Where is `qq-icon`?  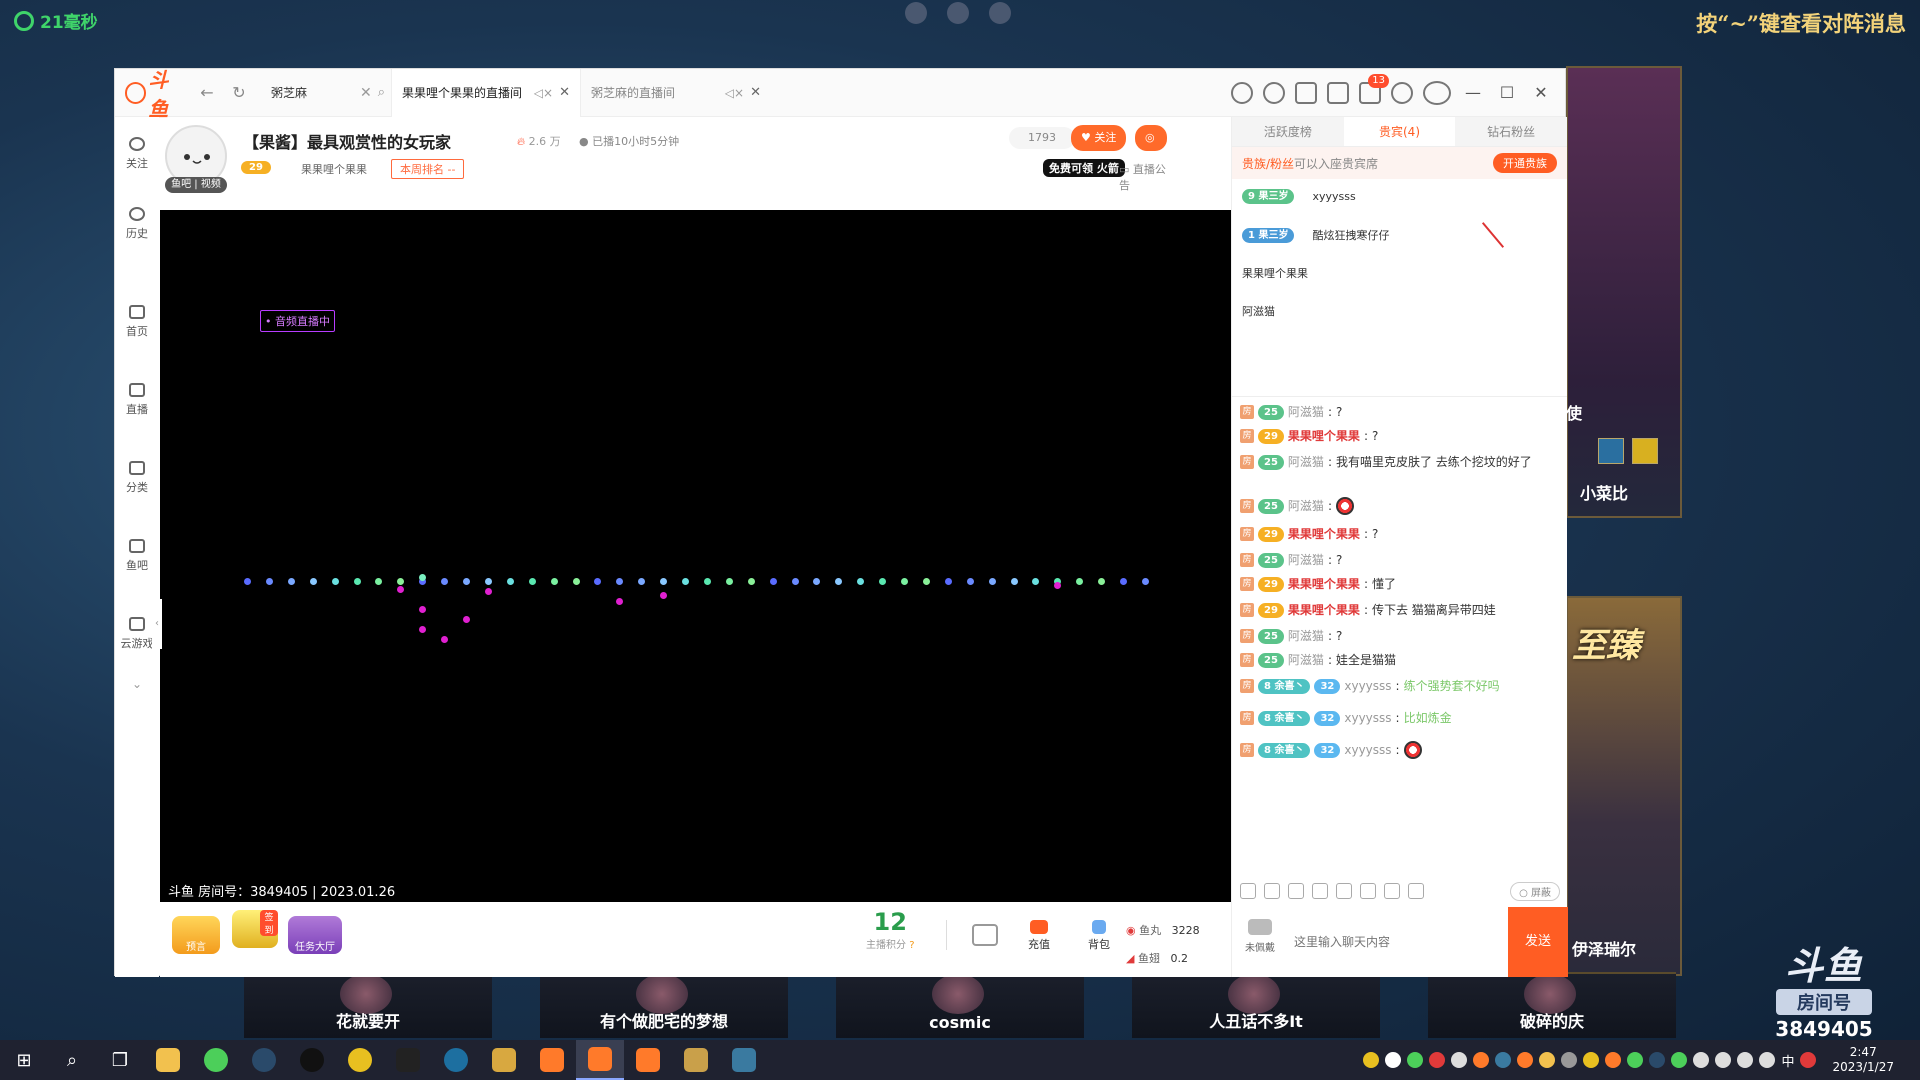 qq-icon is located at coordinates (312, 1060).